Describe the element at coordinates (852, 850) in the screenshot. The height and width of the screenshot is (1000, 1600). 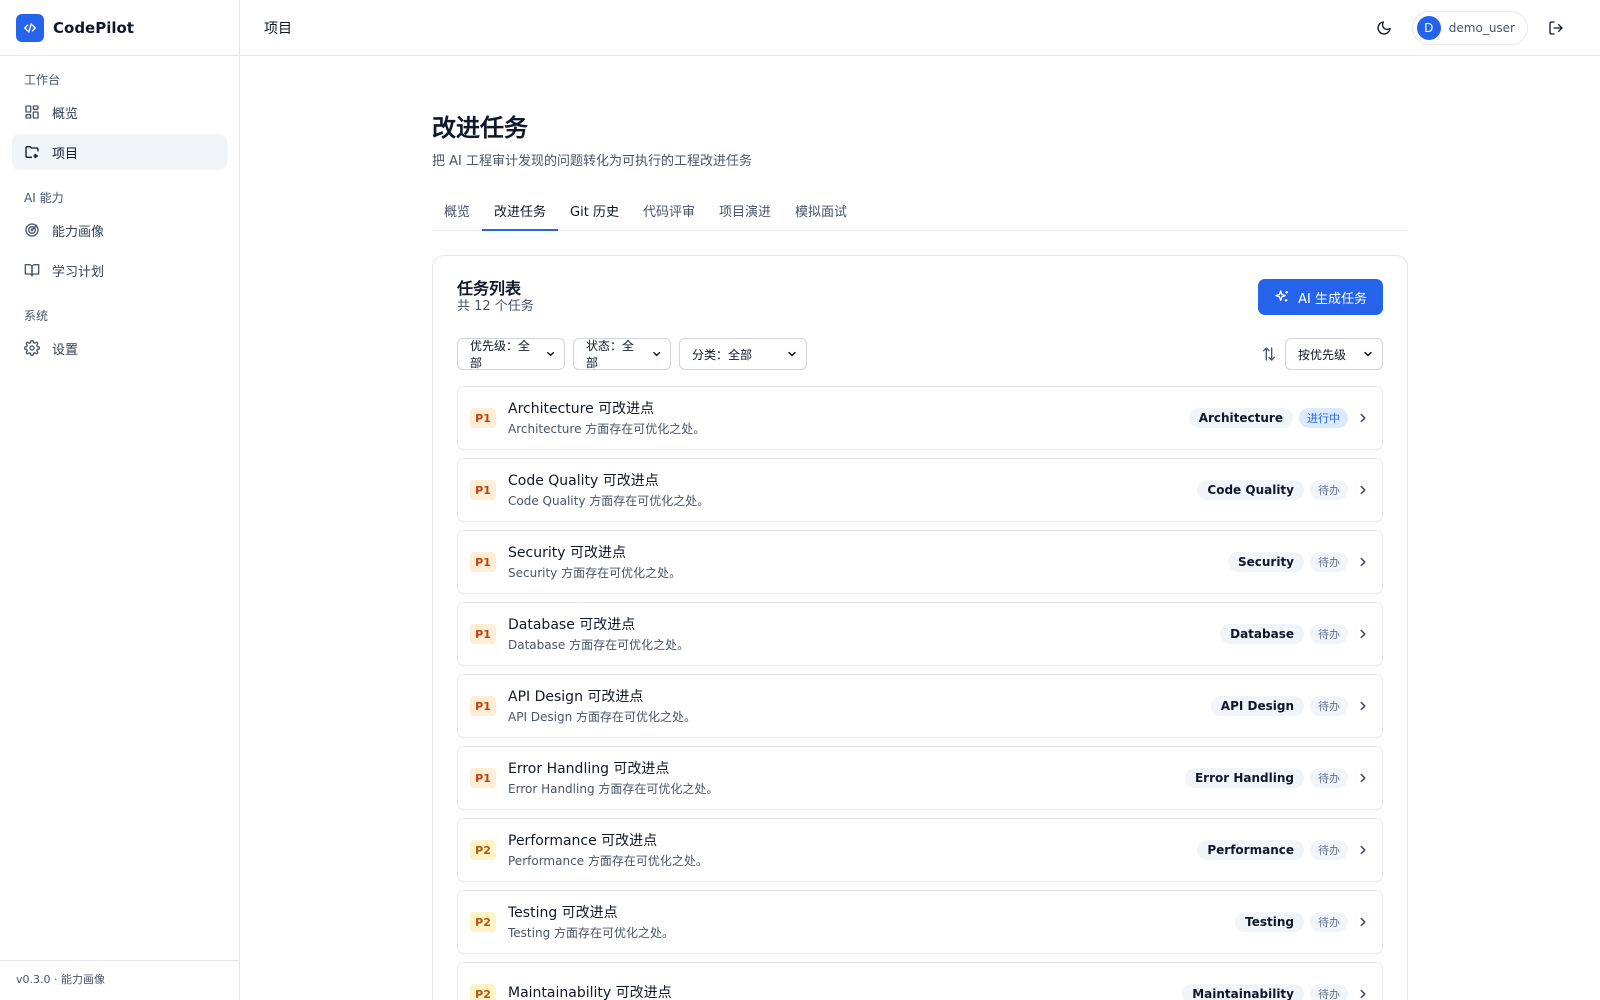
I see `task-text: Performance 可改进点 Performance 方面存在可优化之处。` at that location.